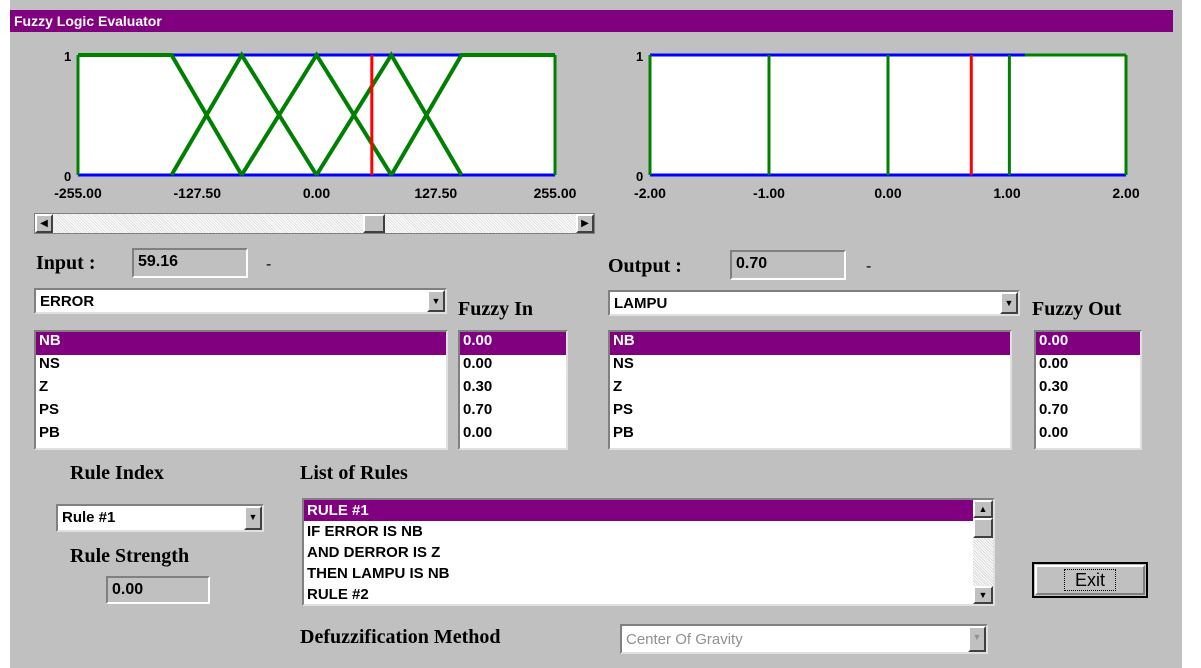 This screenshot has height=668, width=1201. I want to click on fuzzy-in-label: Fuzzy In, so click(495, 309).